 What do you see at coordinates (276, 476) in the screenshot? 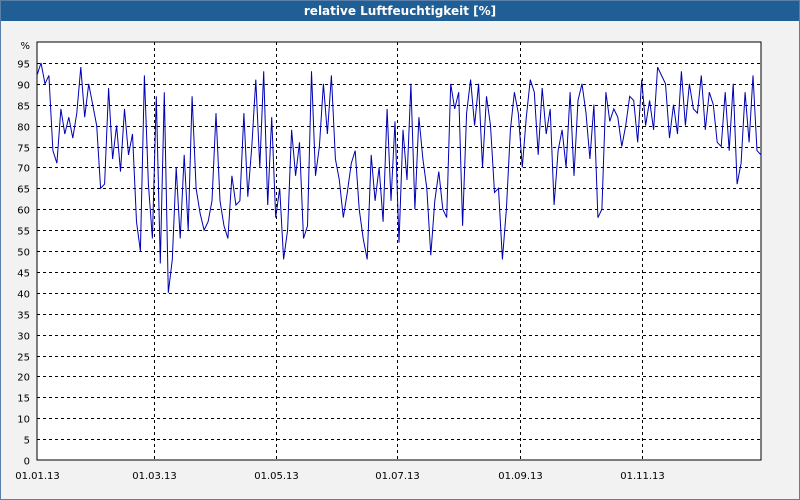
I see `x-tick-label: 01.05.13` at bounding box center [276, 476].